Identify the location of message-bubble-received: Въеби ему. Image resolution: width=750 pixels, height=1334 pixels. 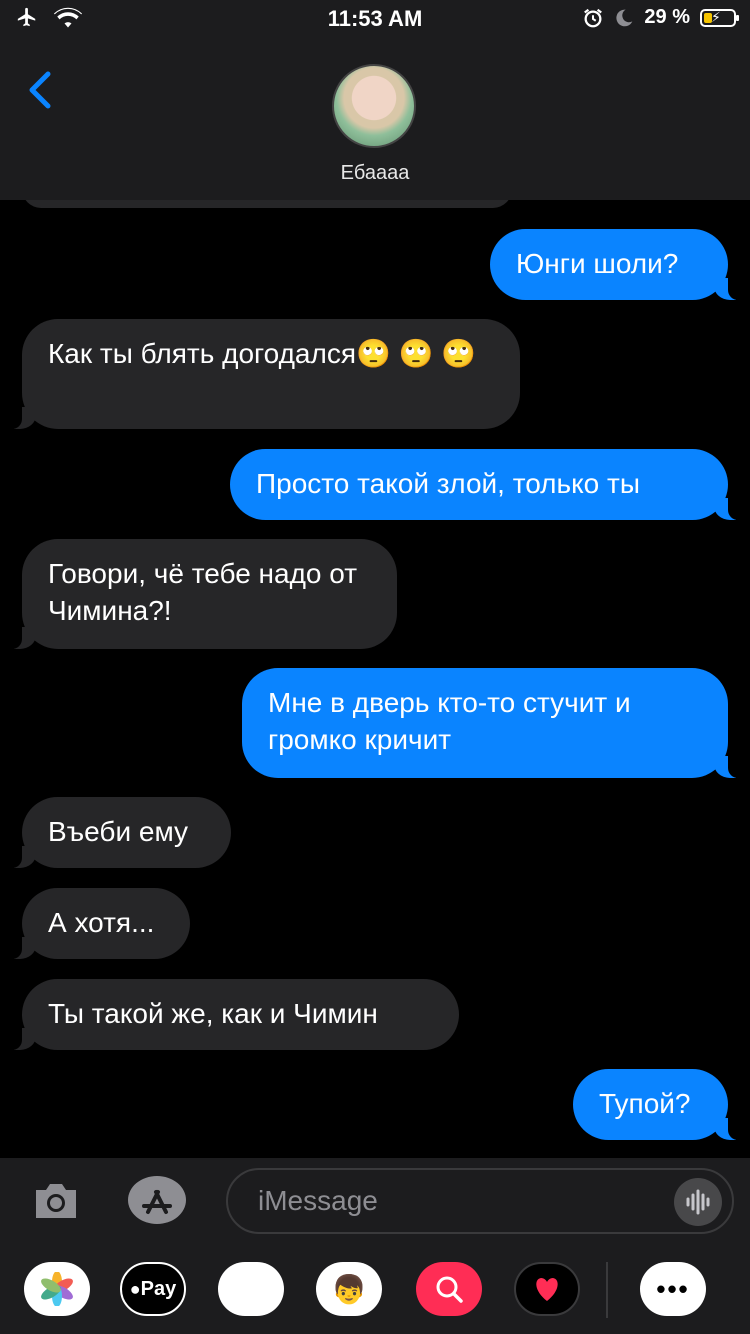
(115, 832).